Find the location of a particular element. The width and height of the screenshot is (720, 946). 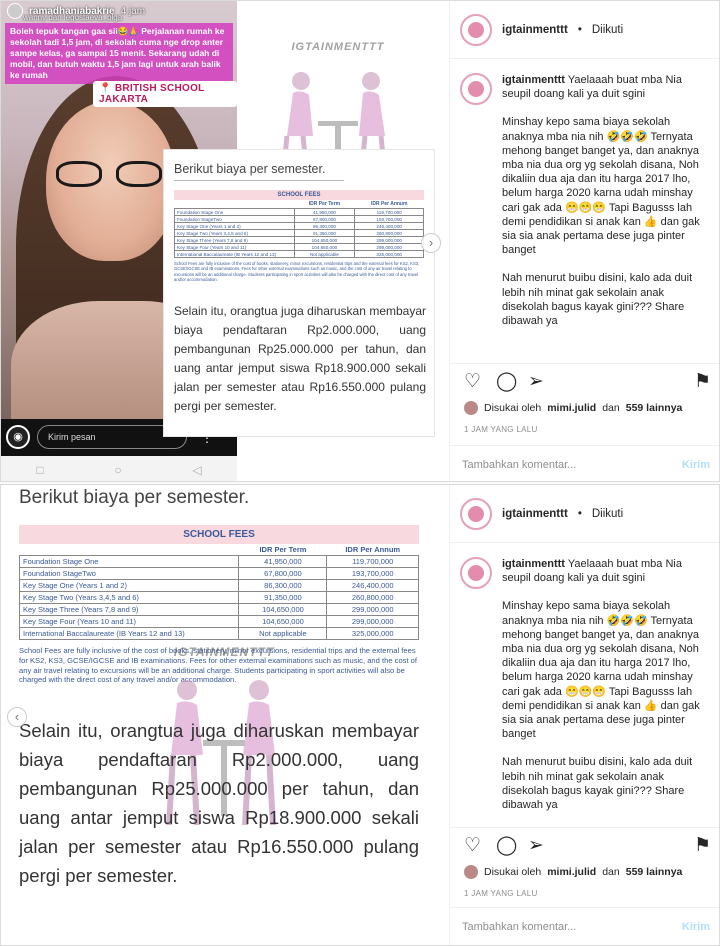

carousel-prev-arrow: ‹ is located at coordinates (17, 717).